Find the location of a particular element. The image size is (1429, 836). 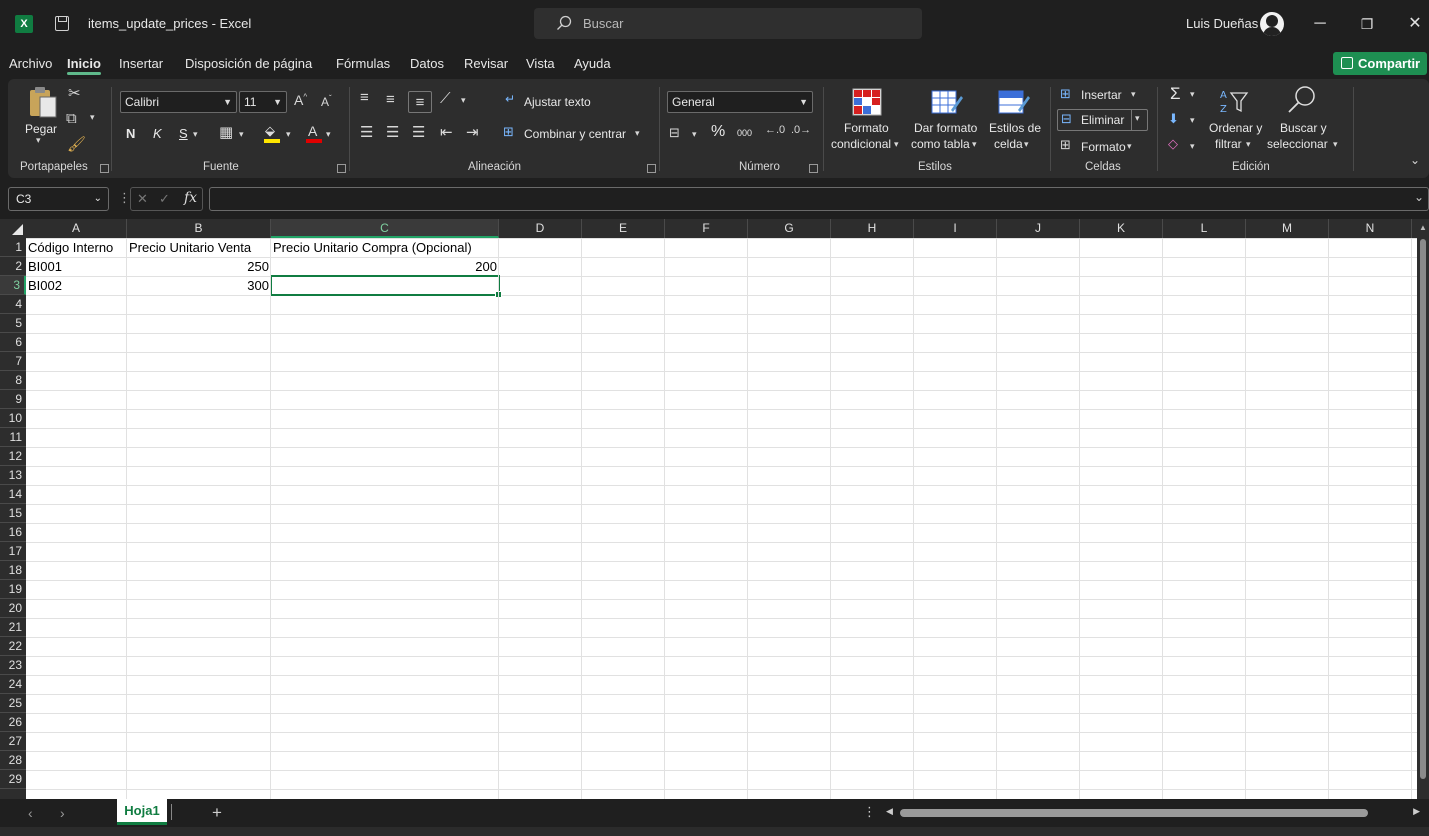

row-header-2: 2 is located at coordinates (13, 266).